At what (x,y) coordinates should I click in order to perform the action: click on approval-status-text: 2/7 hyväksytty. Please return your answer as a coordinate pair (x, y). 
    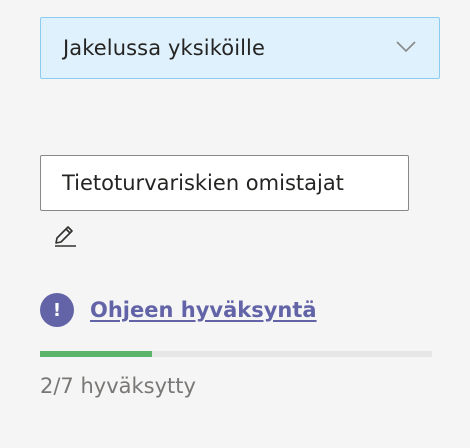
    Looking at the image, I should click on (118, 386).